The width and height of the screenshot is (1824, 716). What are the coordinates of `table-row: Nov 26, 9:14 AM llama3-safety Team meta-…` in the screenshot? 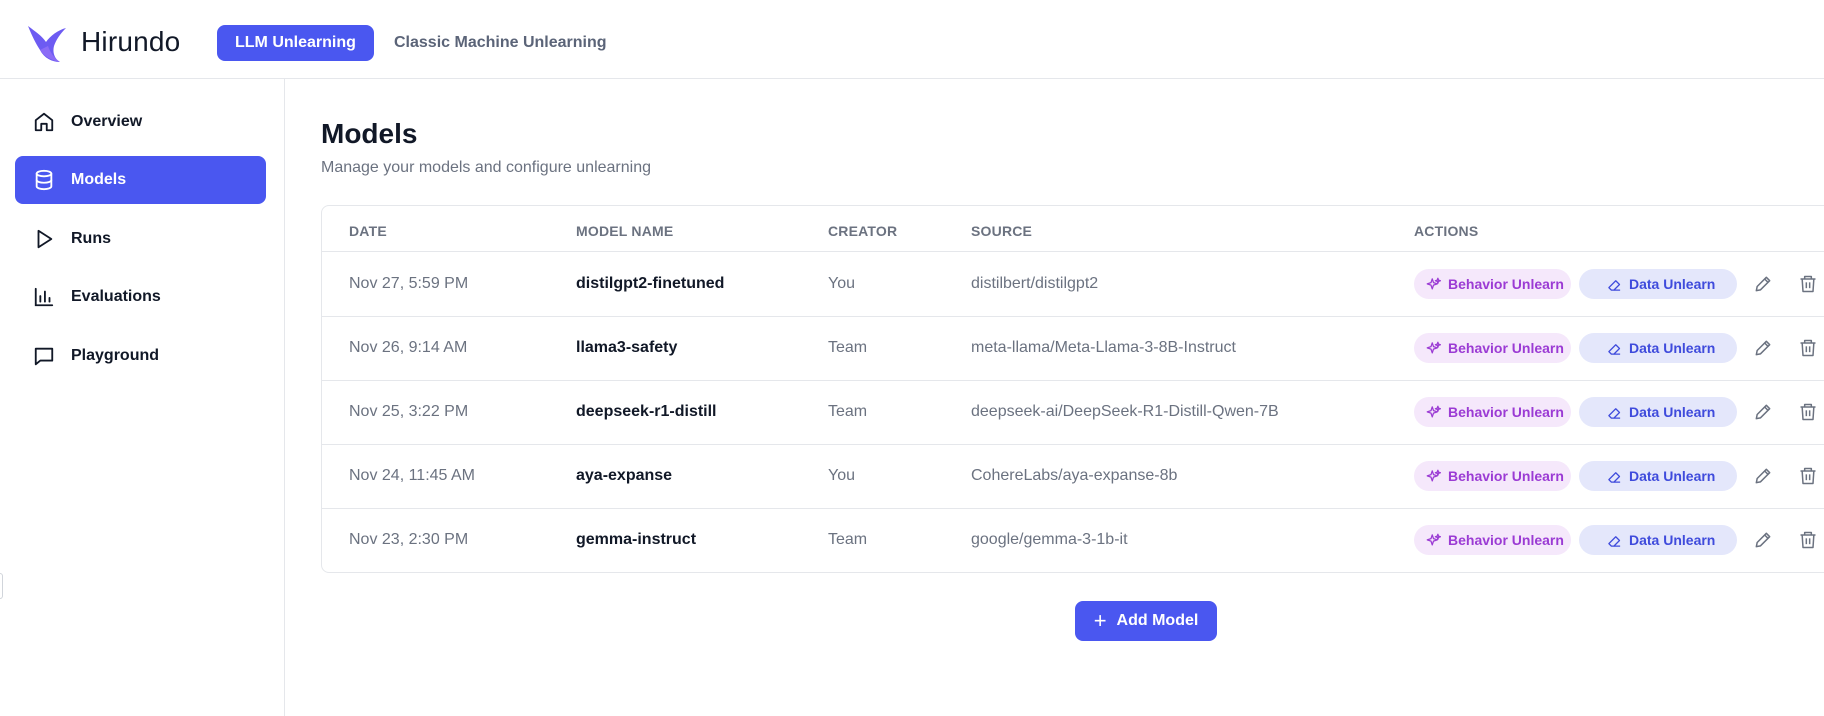 It's located at (1073, 349).